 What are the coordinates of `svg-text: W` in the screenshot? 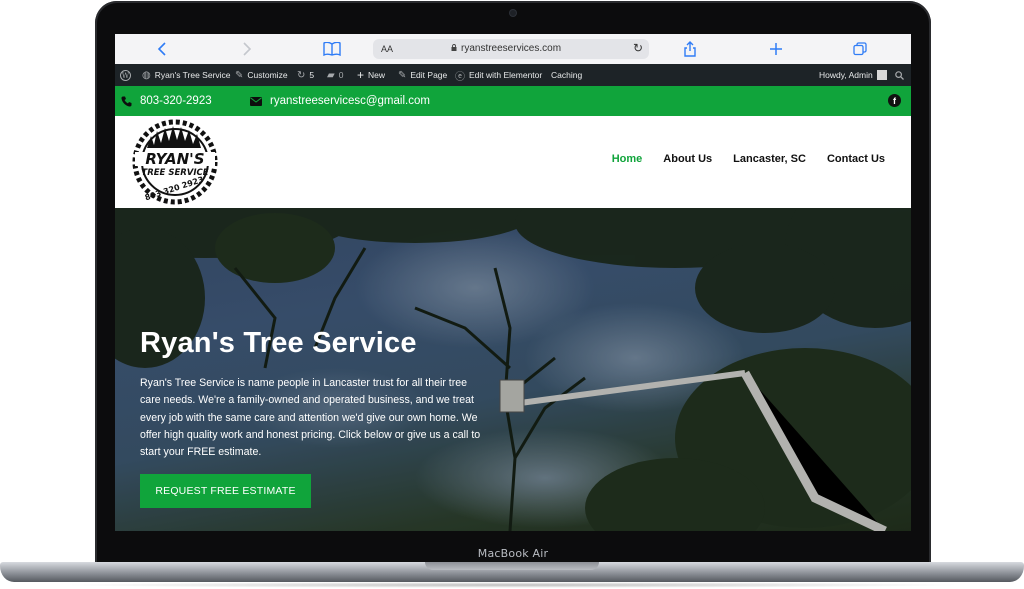 It's located at (126, 76).